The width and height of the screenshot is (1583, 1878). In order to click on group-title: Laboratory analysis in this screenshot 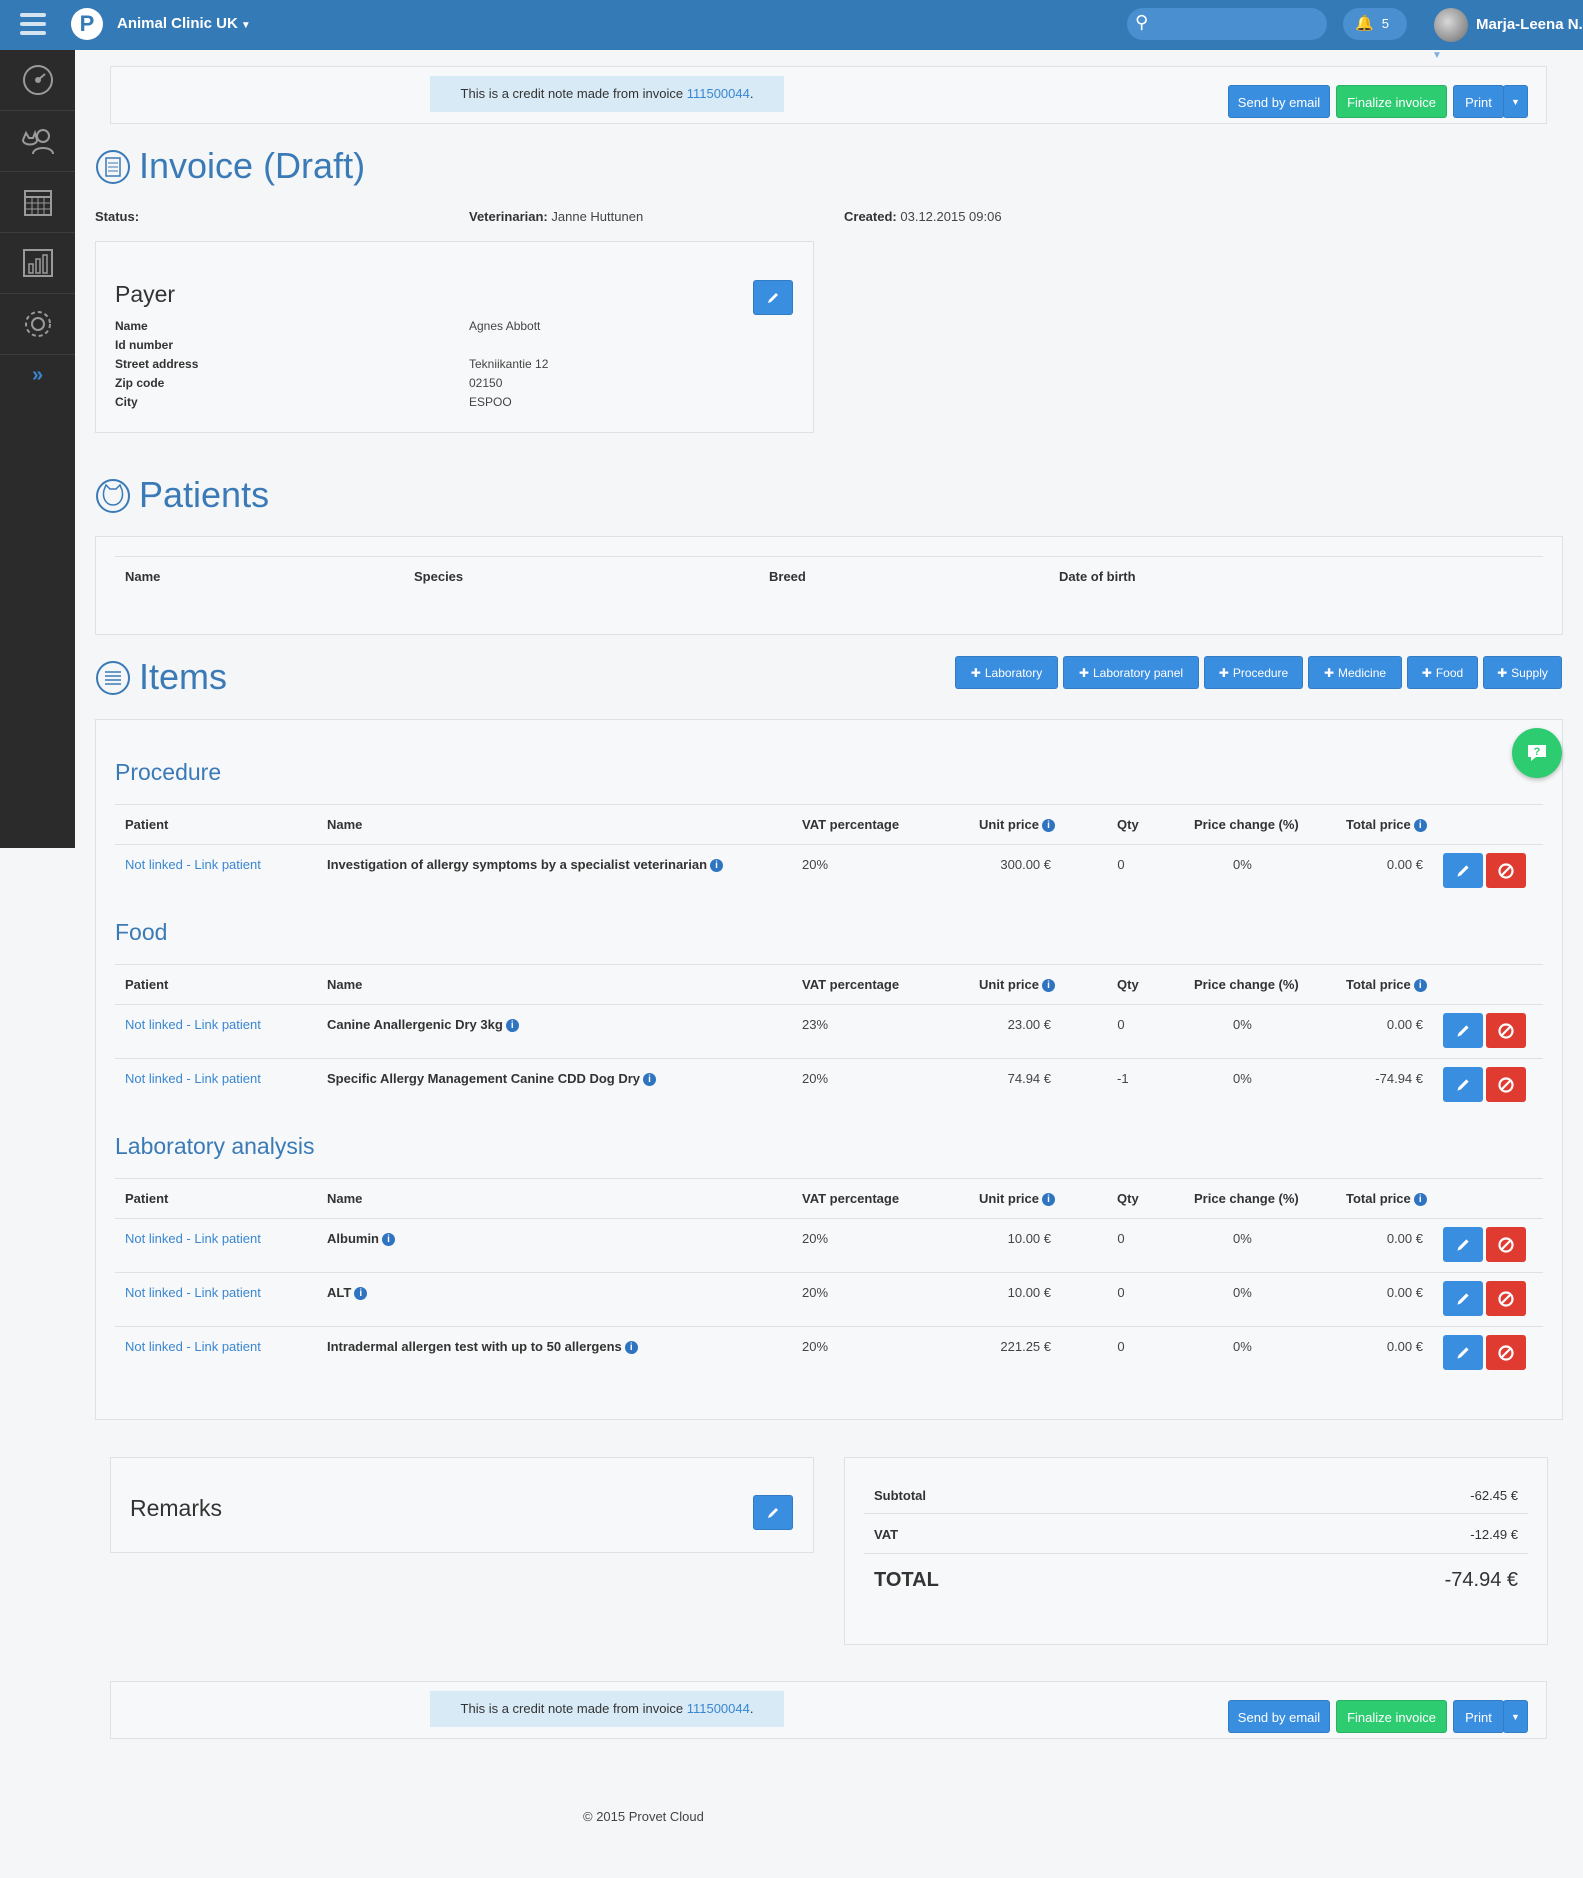, I will do `click(215, 1146)`.